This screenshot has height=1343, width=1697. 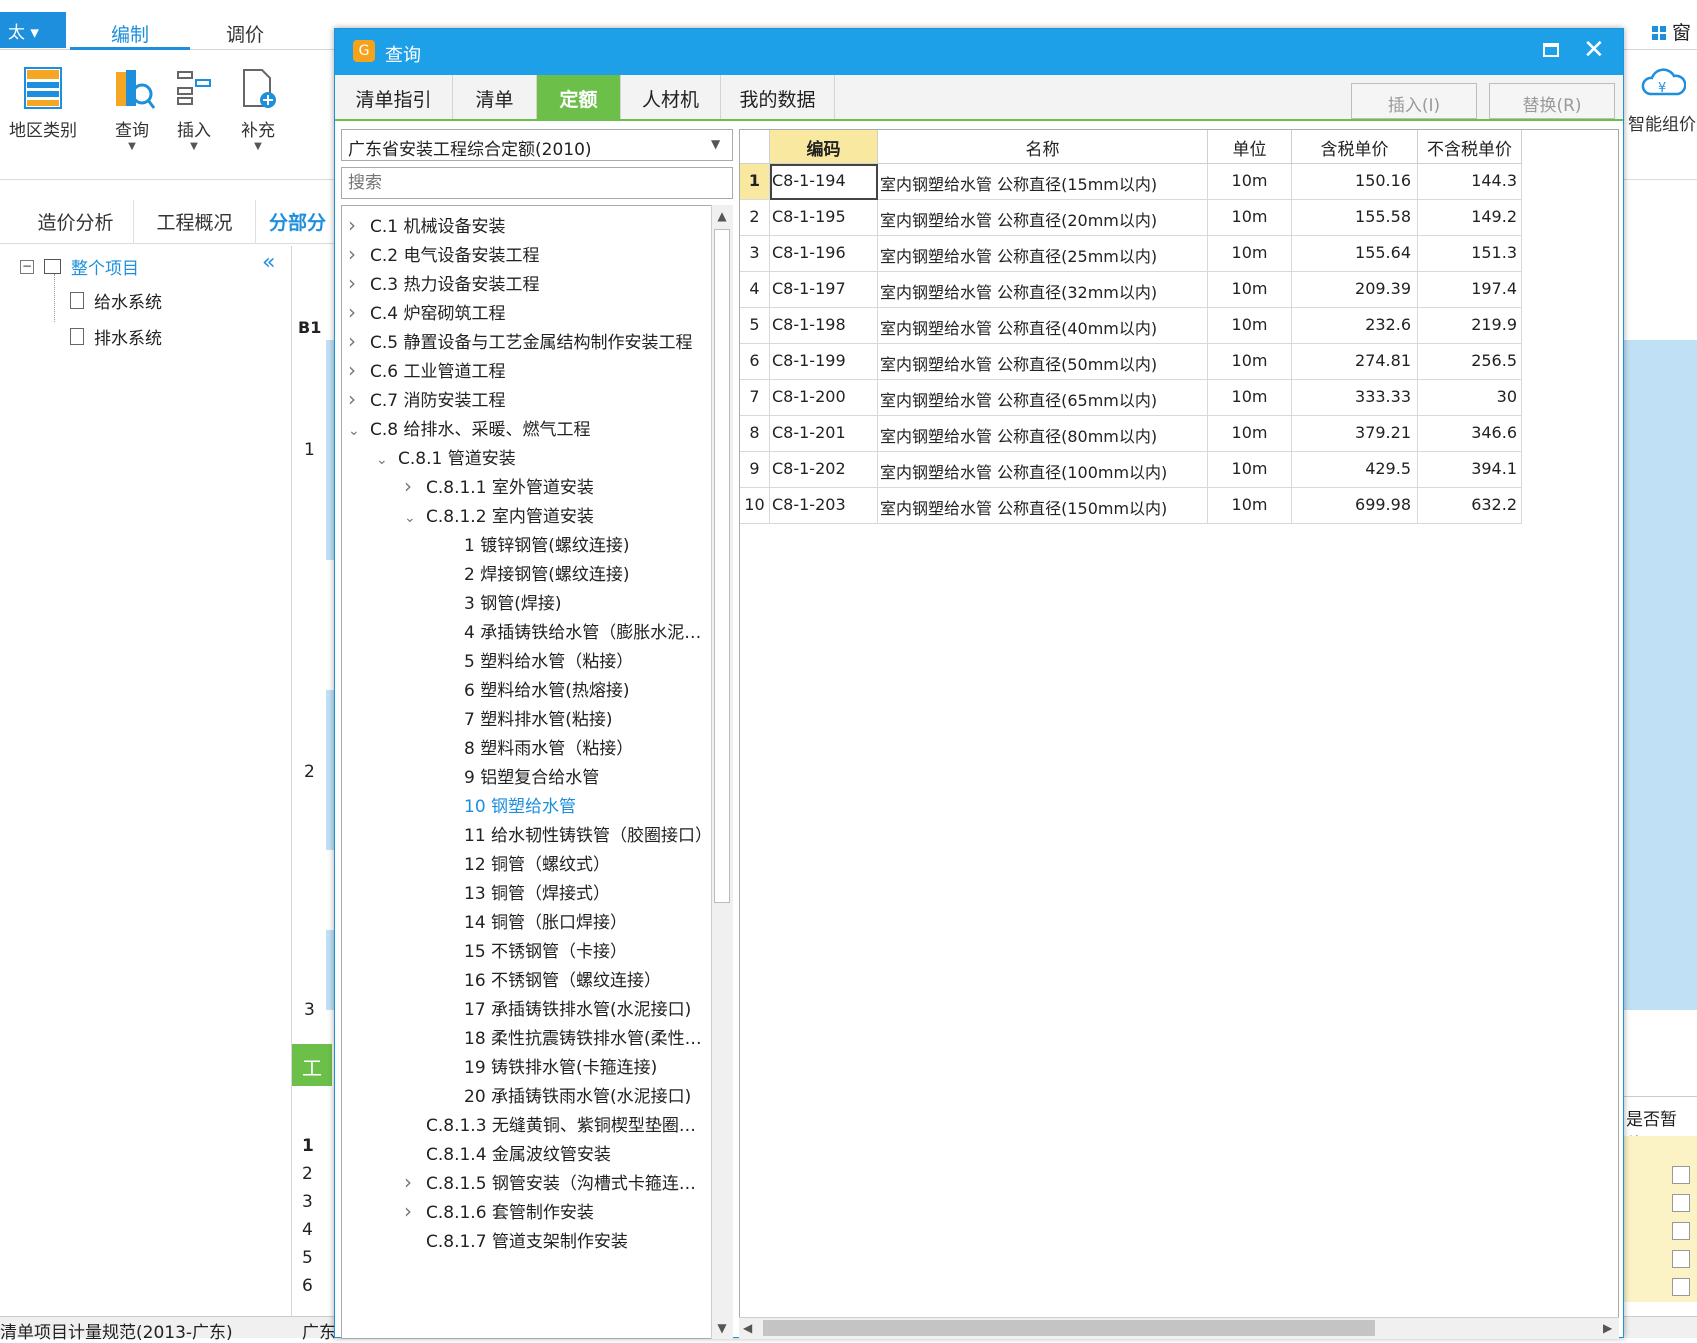 I want to click on grid-cell-index: 3, so click(x=755, y=254).